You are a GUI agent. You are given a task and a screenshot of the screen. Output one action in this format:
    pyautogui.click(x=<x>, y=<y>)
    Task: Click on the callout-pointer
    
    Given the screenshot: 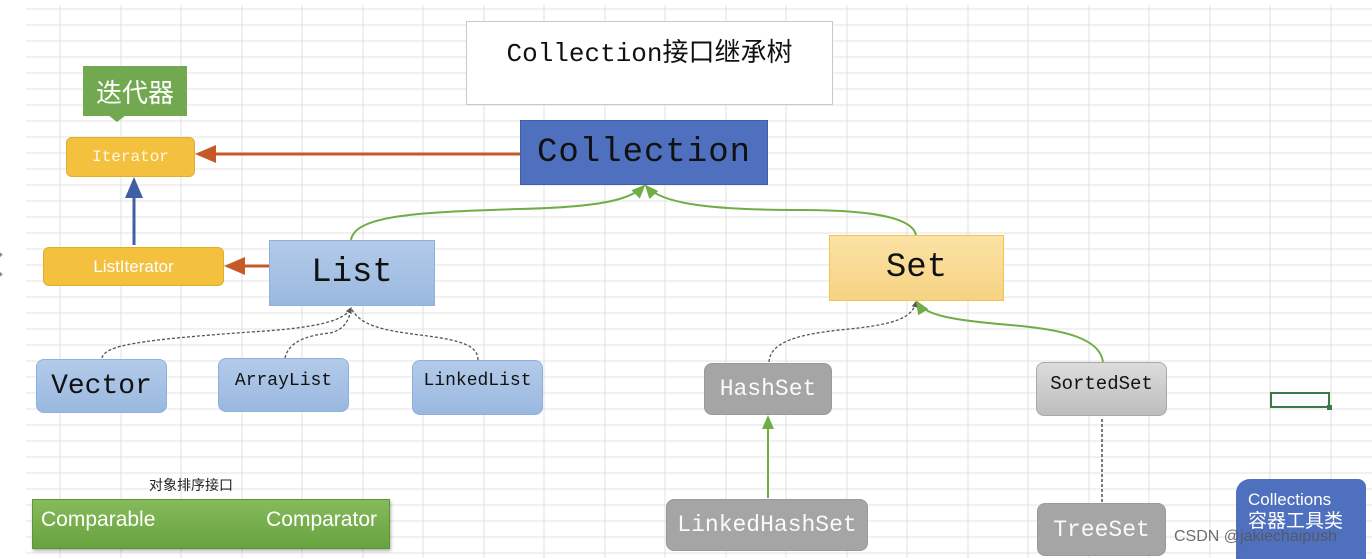 What is the action you would take?
    pyautogui.click(x=117, y=118)
    